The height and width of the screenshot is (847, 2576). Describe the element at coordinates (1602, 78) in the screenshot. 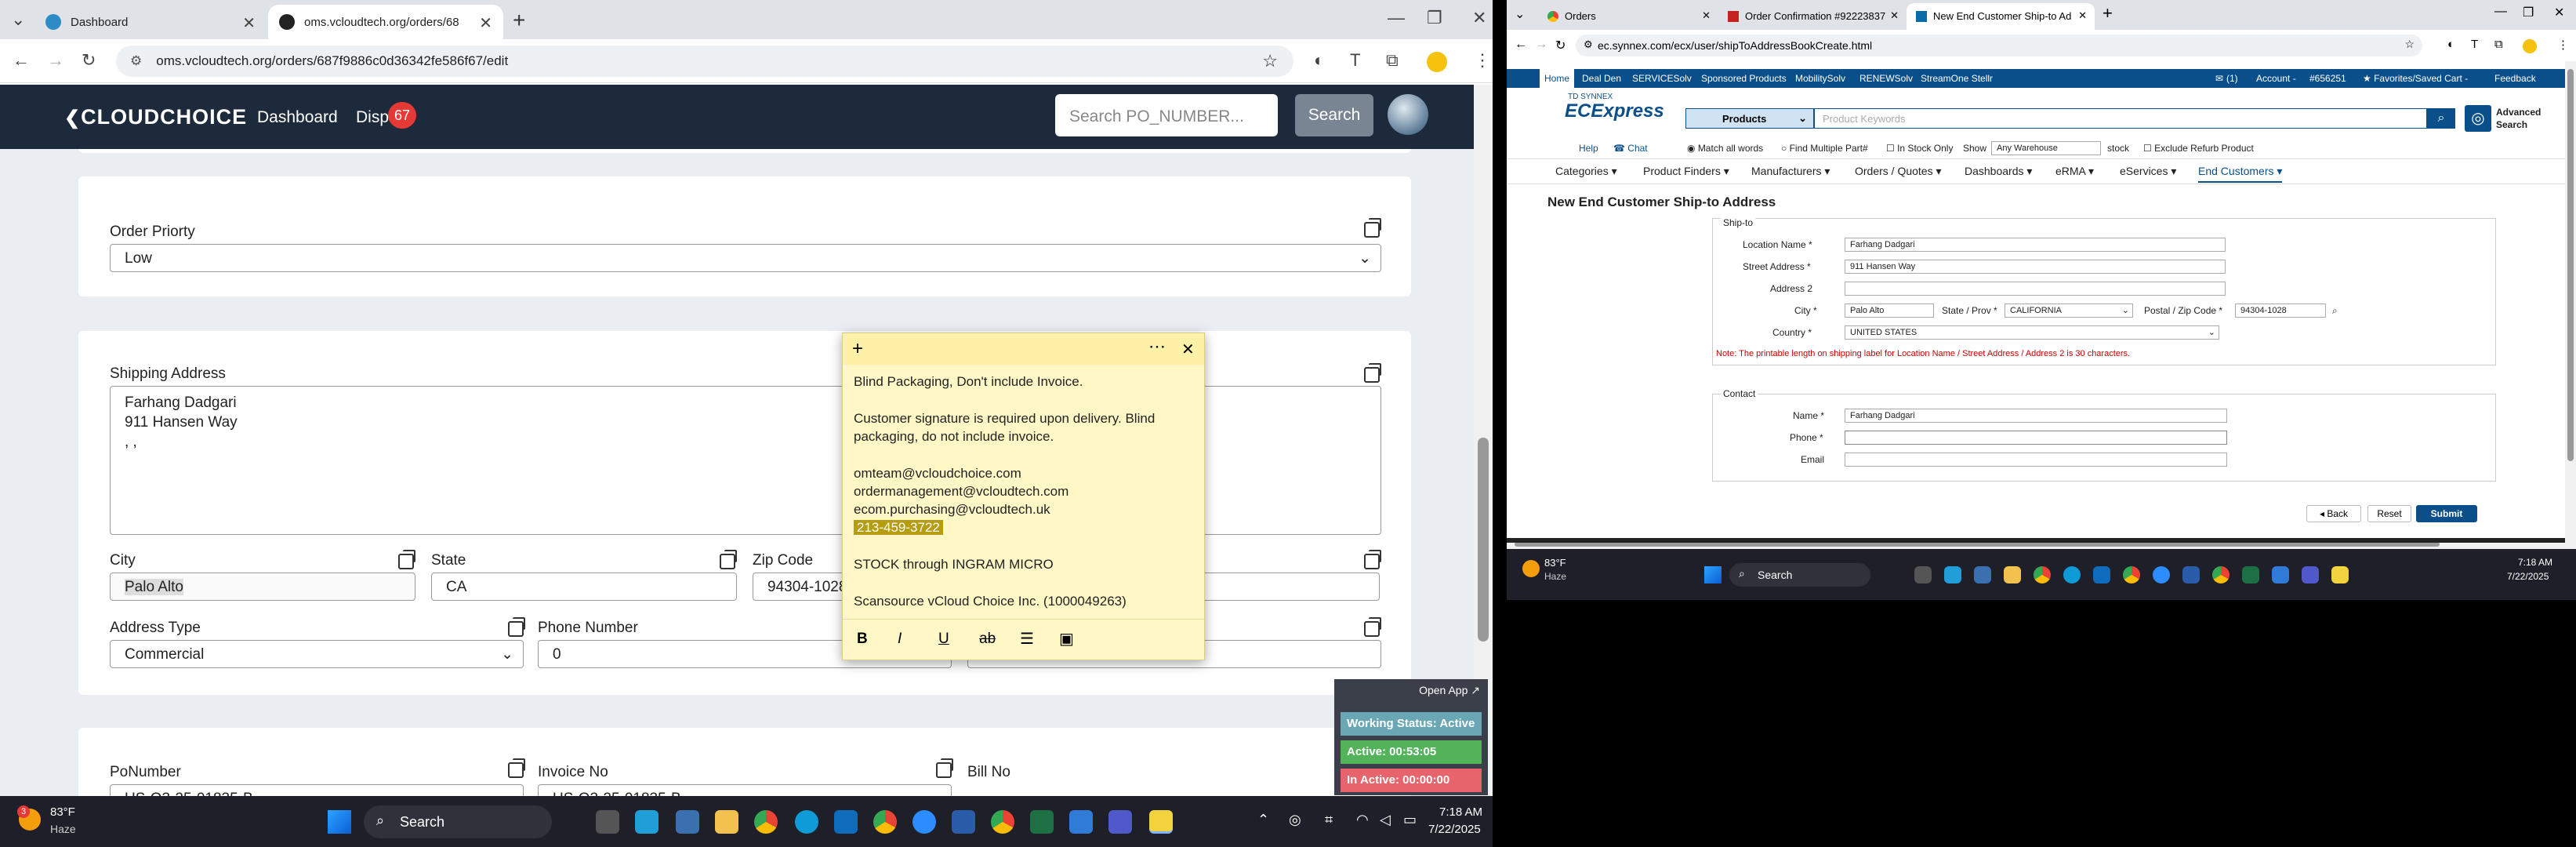

I see `bookmark-deal-den: Deal Den` at that location.